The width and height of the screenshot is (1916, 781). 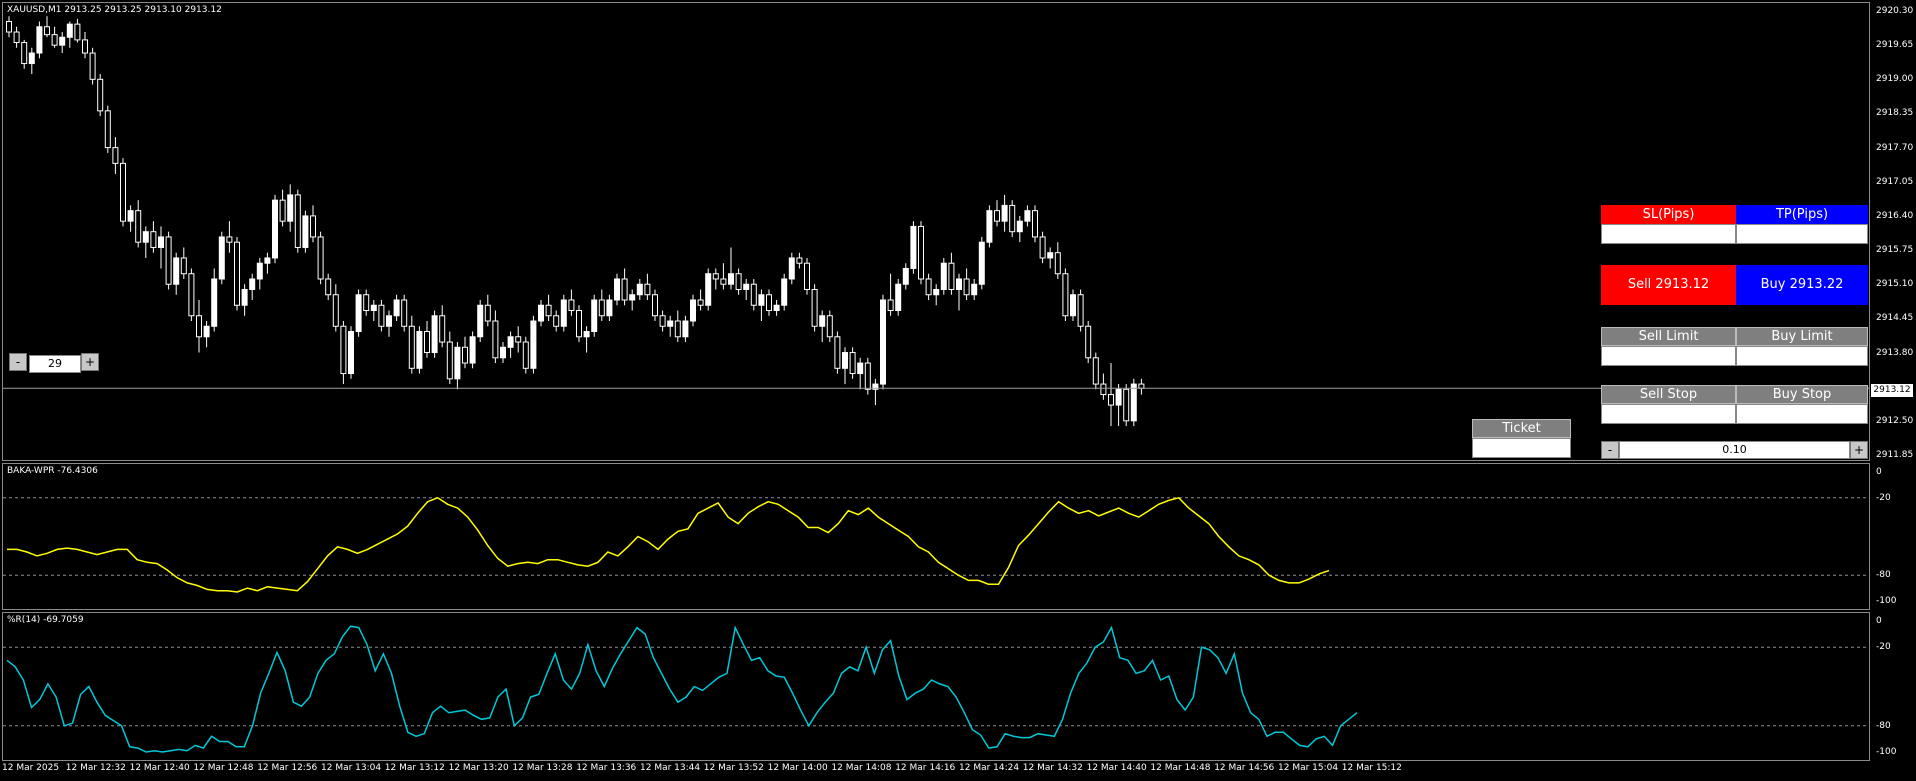 I want to click on zoom-minus-button: -, so click(x=18, y=362).